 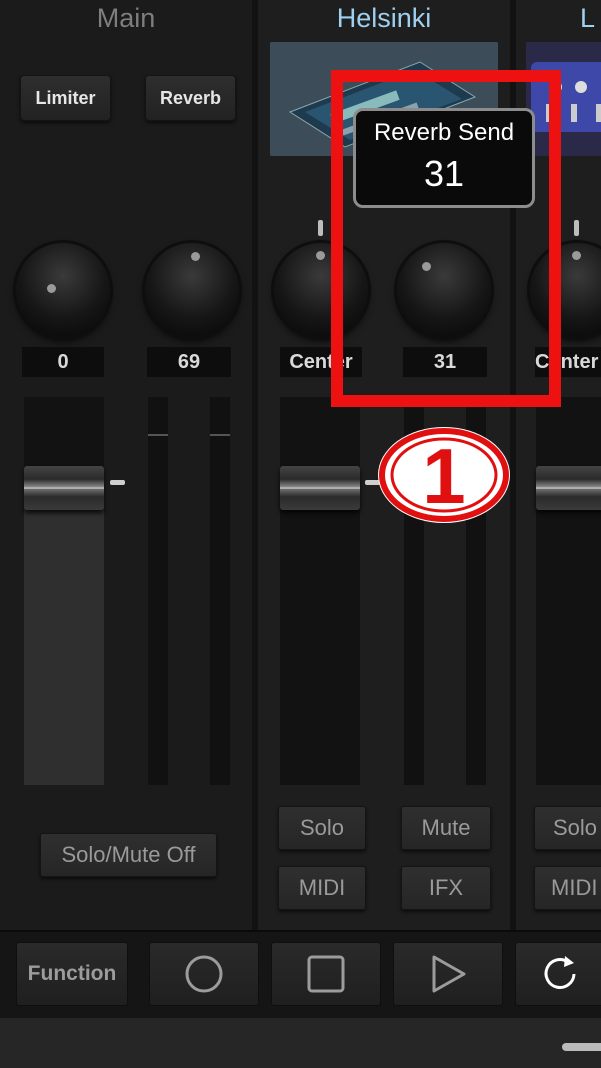 What do you see at coordinates (320, 488) in the screenshot?
I see `helsinki-fader-handle` at bounding box center [320, 488].